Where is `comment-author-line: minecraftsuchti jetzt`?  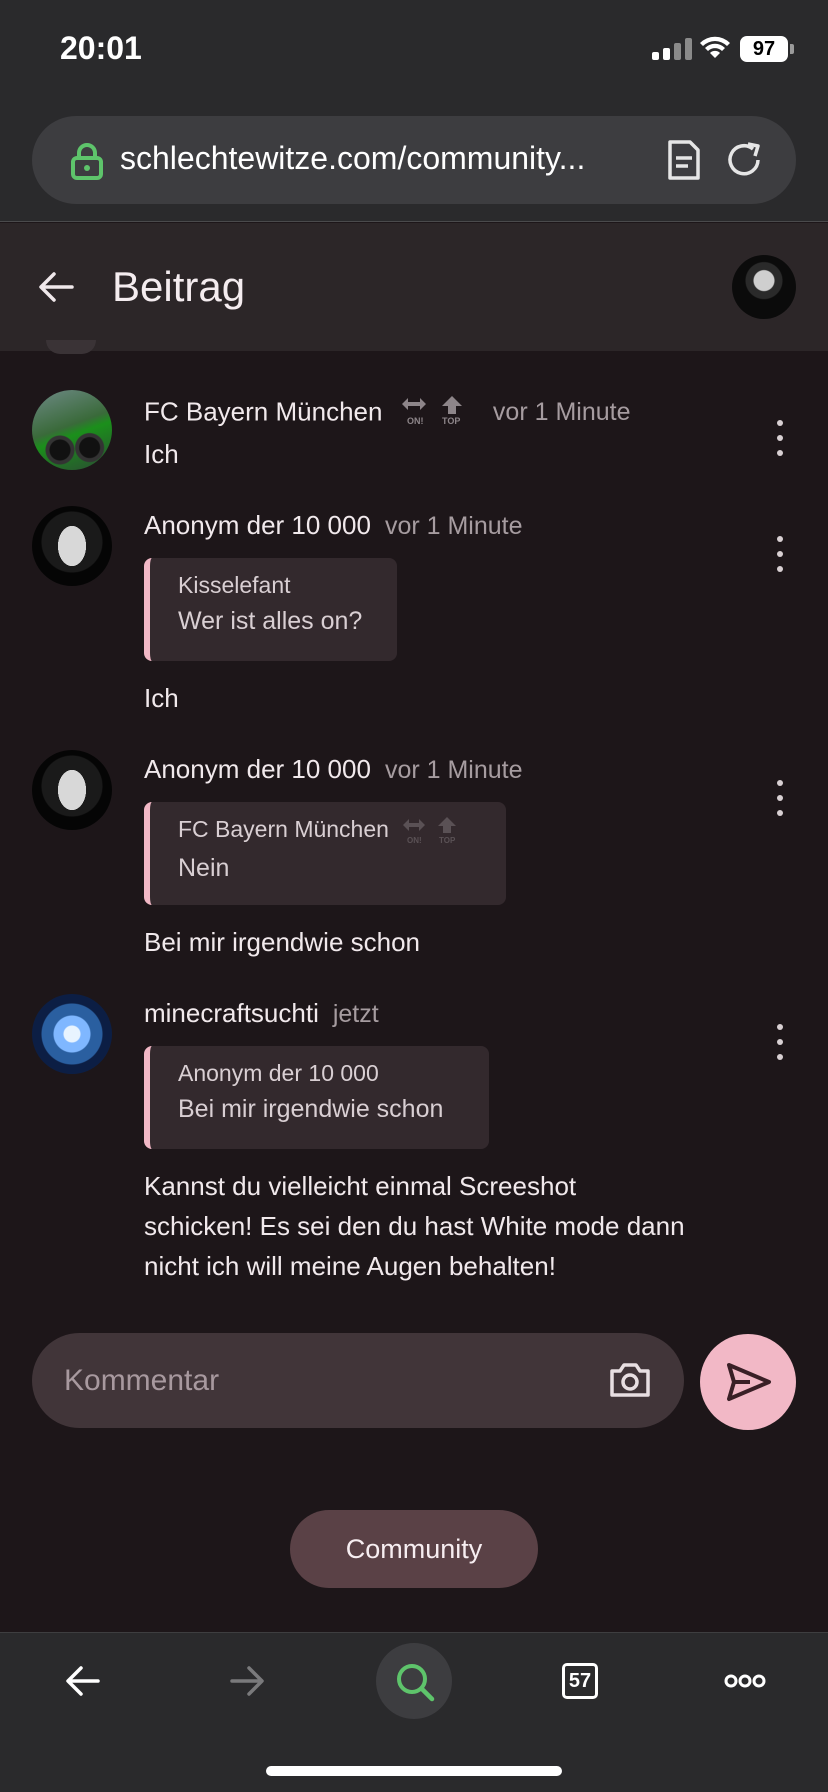 comment-author-line: minecraftsuchti jetzt is located at coordinates (261, 1013).